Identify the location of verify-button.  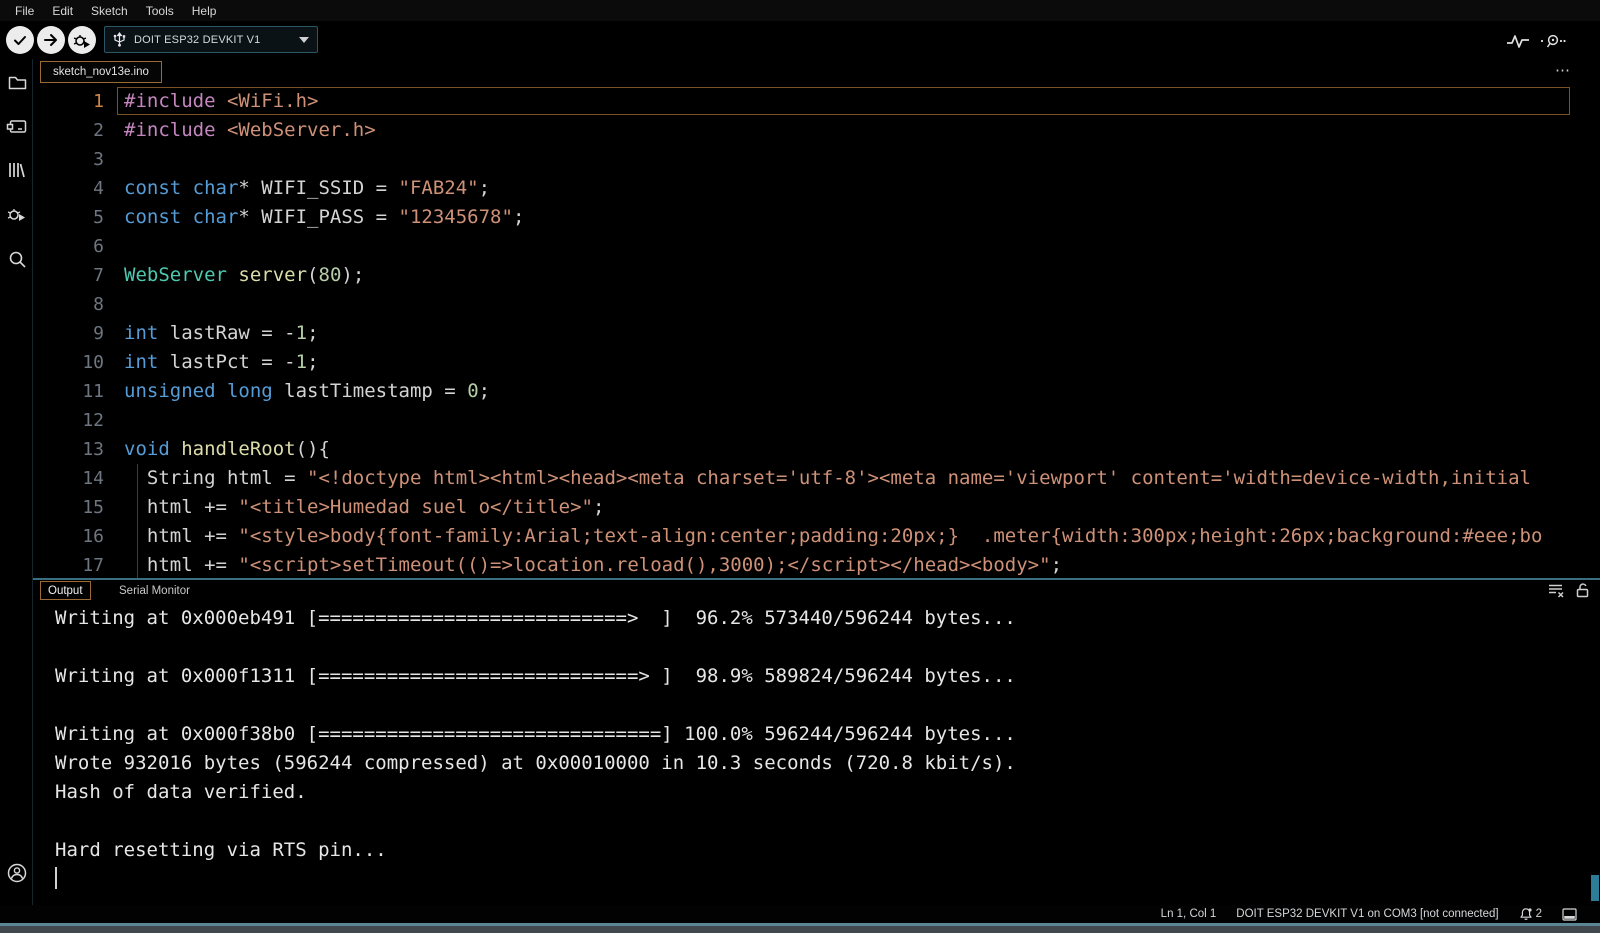
(20, 40).